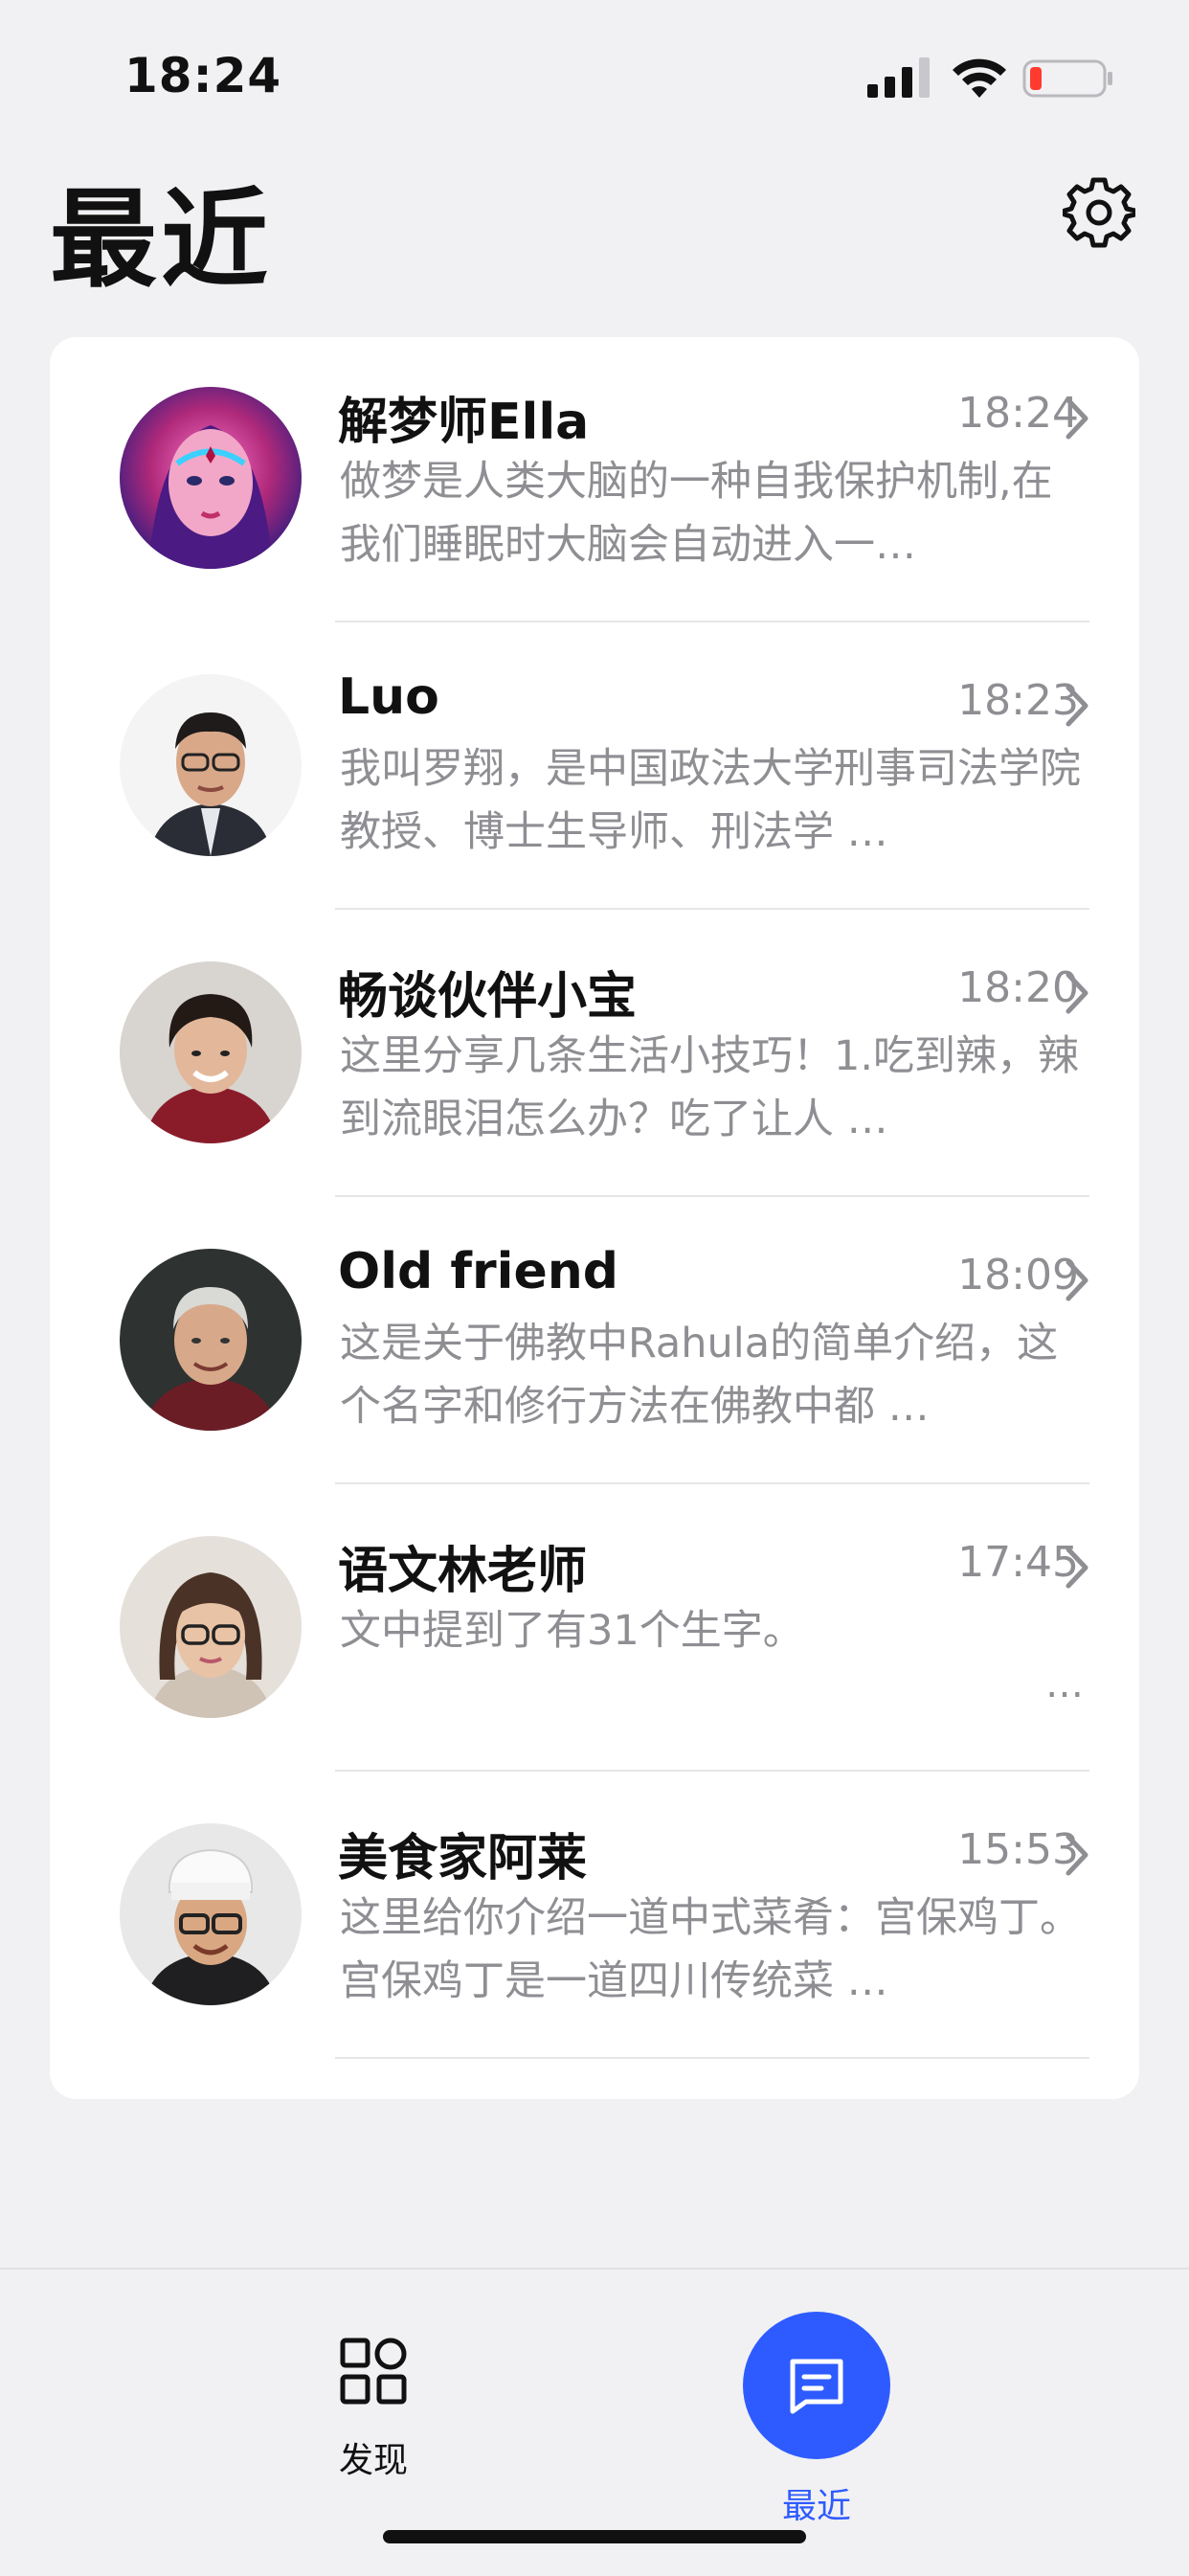  Describe the element at coordinates (373, 2371) in the screenshot. I see `grid-icon` at that location.